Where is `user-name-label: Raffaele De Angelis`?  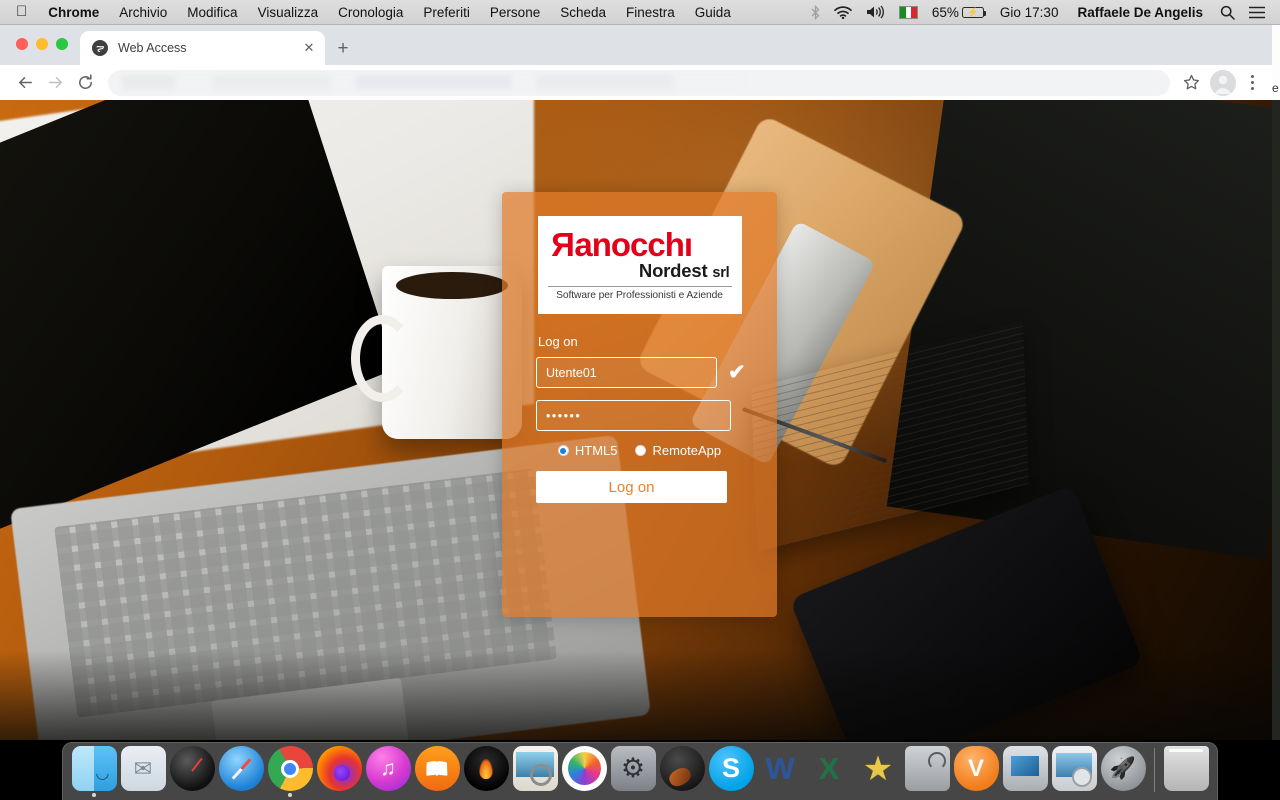
user-name-label: Raffaele De Angelis is located at coordinates (1140, 12).